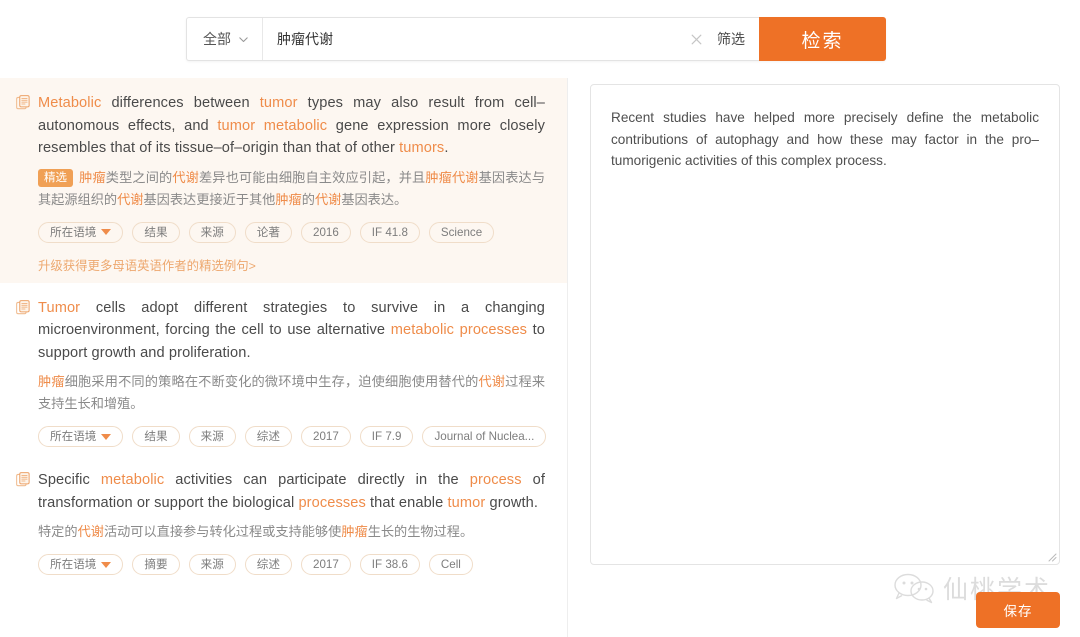 The width and height of the screenshot is (1080, 637). What do you see at coordinates (180, 103) in the screenshot?
I see `sentence-text: differences between` at bounding box center [180, 103].